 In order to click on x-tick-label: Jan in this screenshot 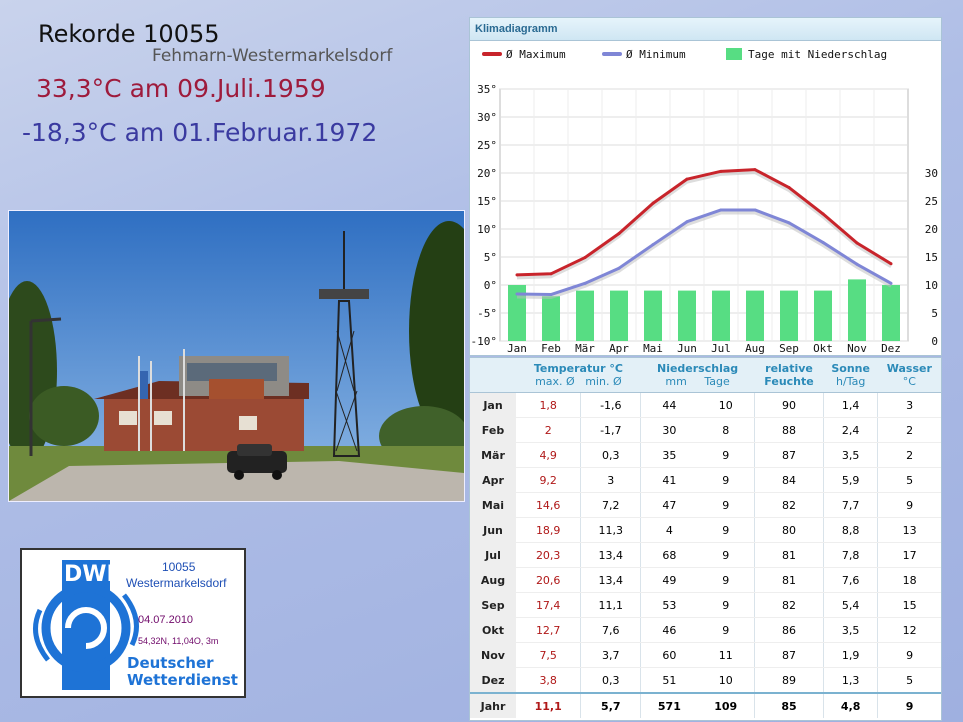, I will do `click(517, 348)`.